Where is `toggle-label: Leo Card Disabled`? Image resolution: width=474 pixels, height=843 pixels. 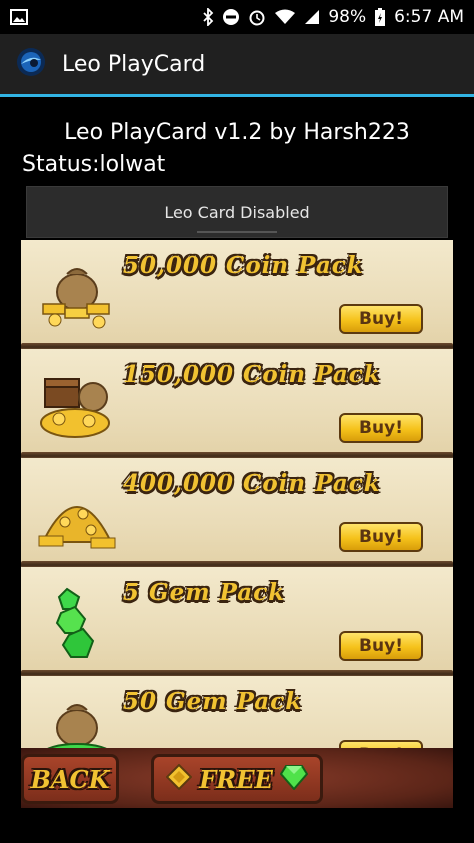 toggle-label: Leo Card Disabled is located at coordinates (237, 212).